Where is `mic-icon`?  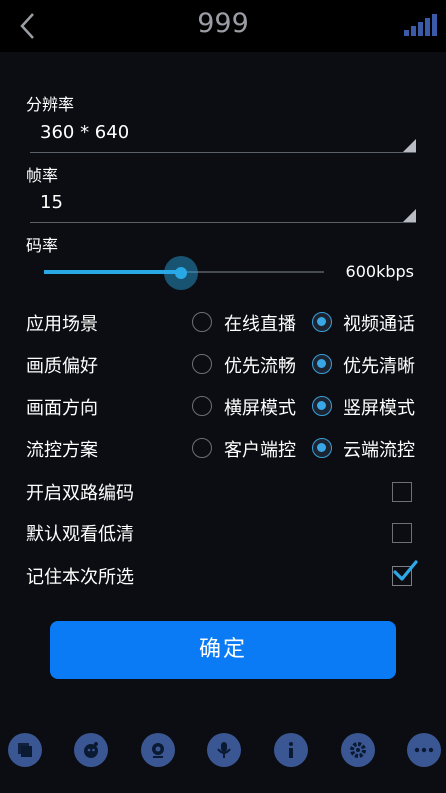 mic-icon is located at coordinates (224, 750).